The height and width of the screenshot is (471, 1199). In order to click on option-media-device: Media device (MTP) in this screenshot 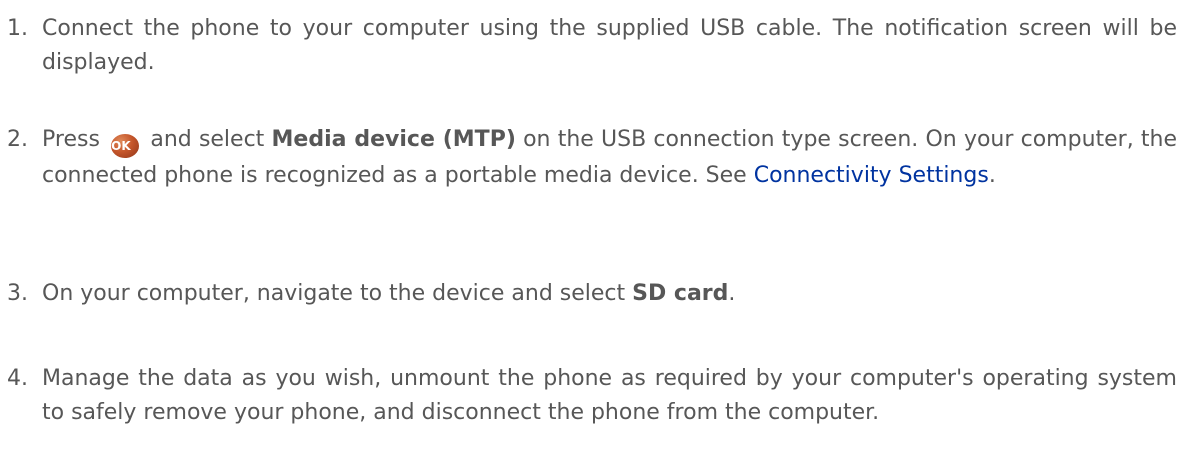, I will do `click(393, 139)`.